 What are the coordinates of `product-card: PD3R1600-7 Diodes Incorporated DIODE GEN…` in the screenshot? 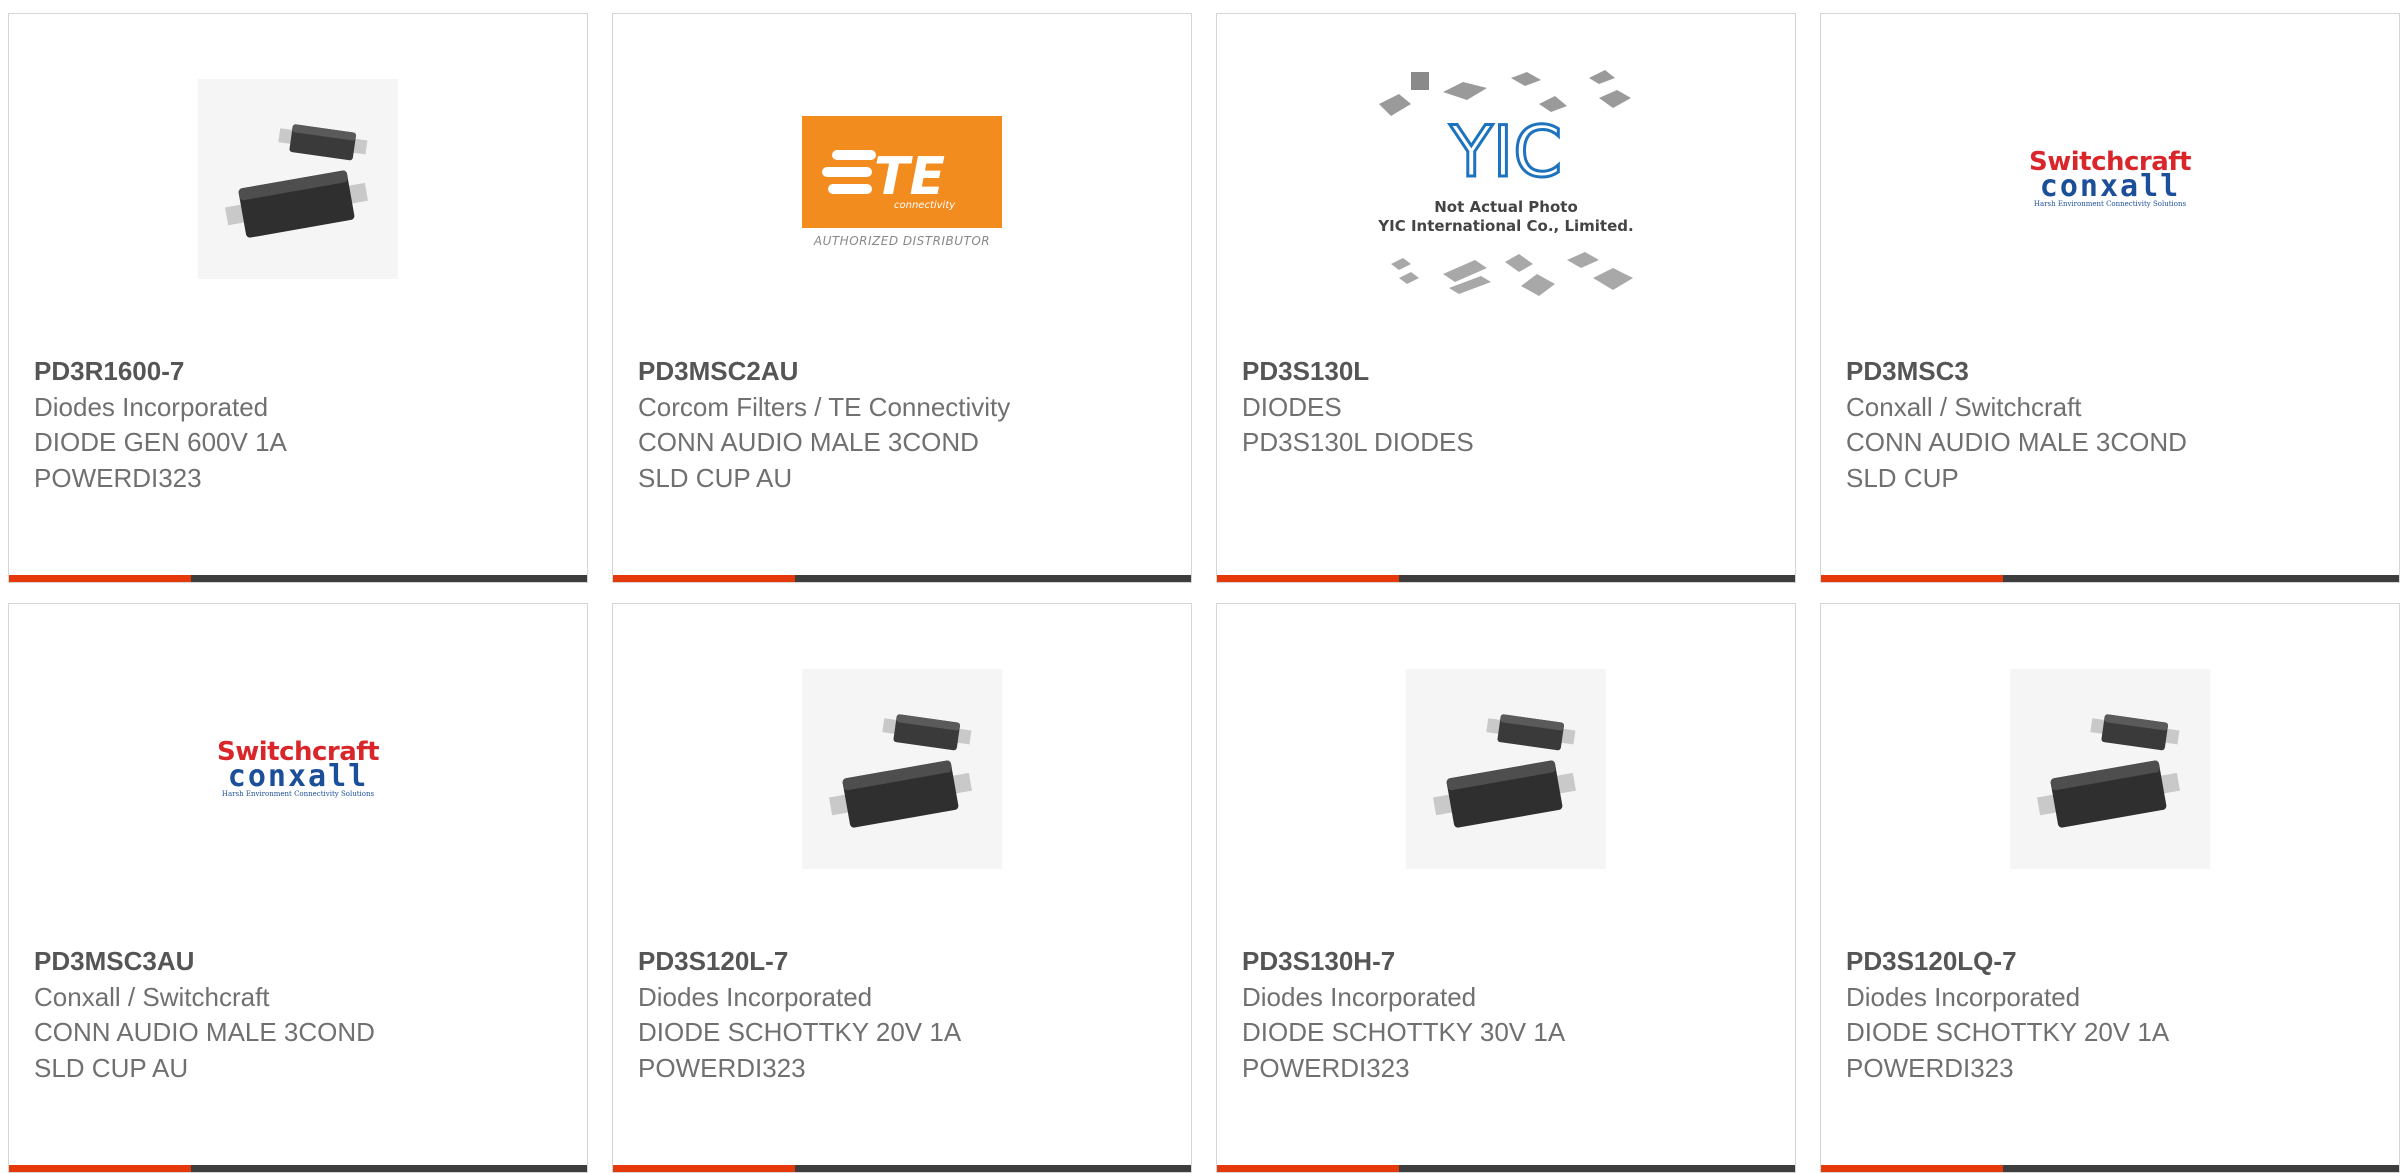 It's located at (298, 298).